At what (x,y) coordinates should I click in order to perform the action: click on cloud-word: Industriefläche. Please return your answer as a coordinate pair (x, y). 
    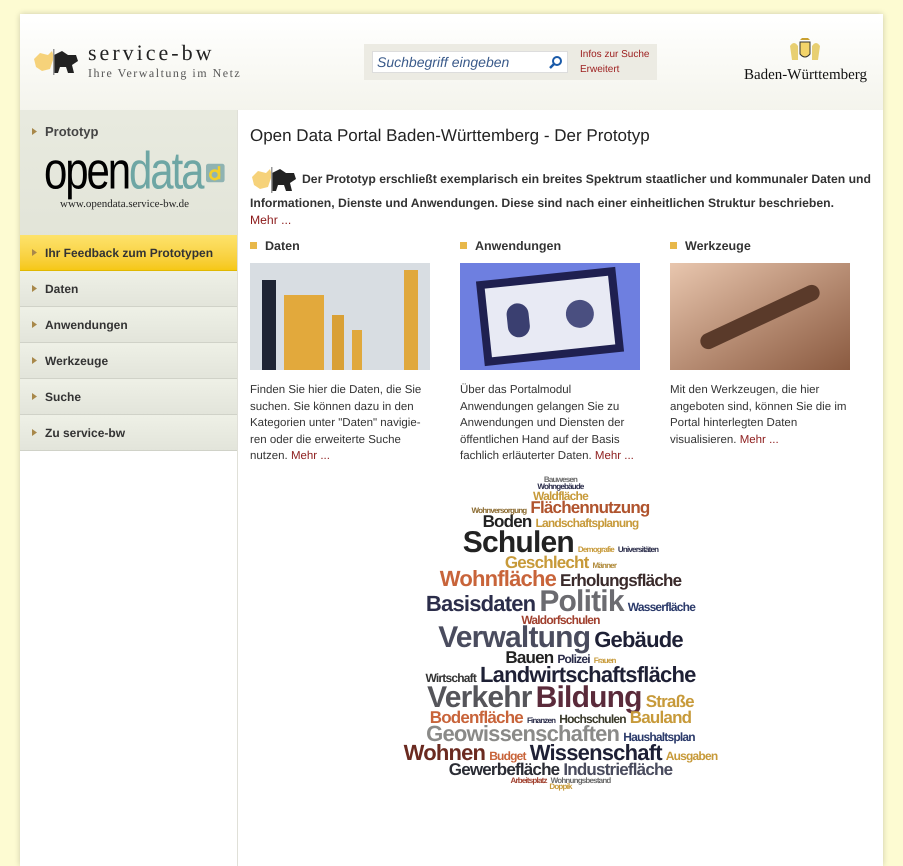
    Looking at the image, I should click on (617, 770).